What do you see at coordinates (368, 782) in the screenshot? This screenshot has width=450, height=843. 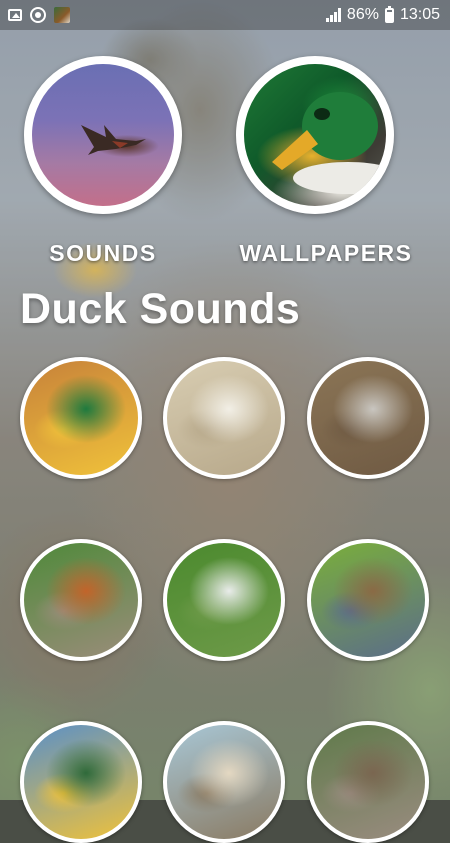 I see `sound-item-ducks-on-rocks` at bounding box center [368, 782].